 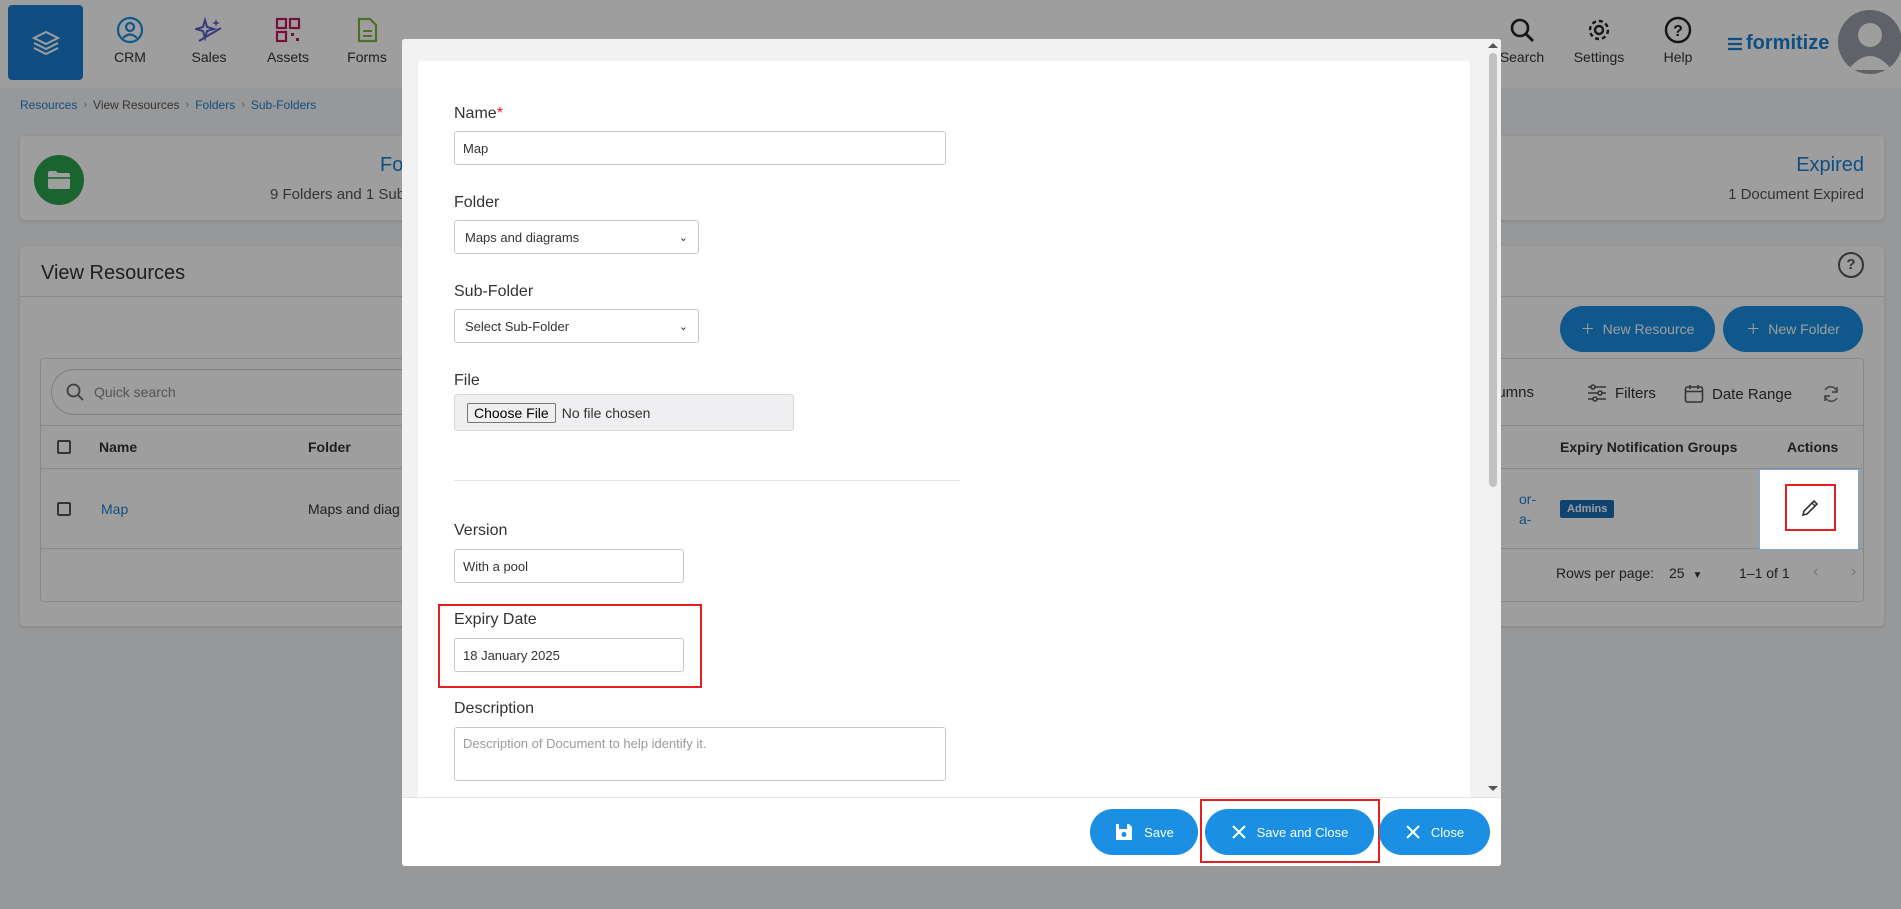 What do you see at coordinates (606, 412) in the screenshot?
I see `no-file-chosen-text: No file chosen` at bounding box center [606, 412].